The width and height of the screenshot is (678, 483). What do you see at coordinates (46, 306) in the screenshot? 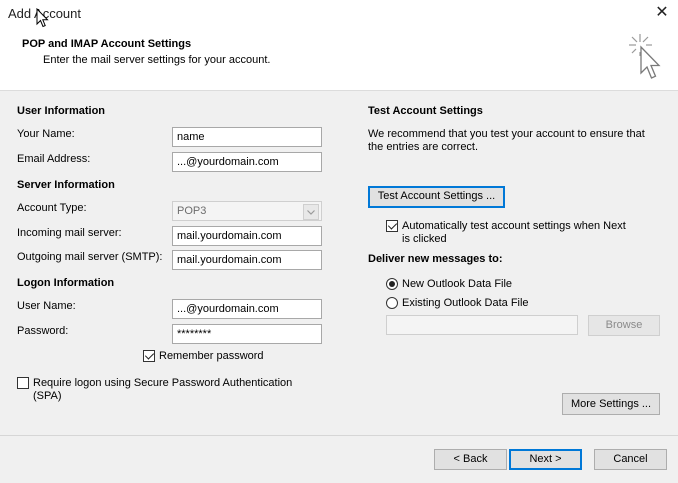
I see `user-name-label: User Name:` at bounding box center [46, 306].